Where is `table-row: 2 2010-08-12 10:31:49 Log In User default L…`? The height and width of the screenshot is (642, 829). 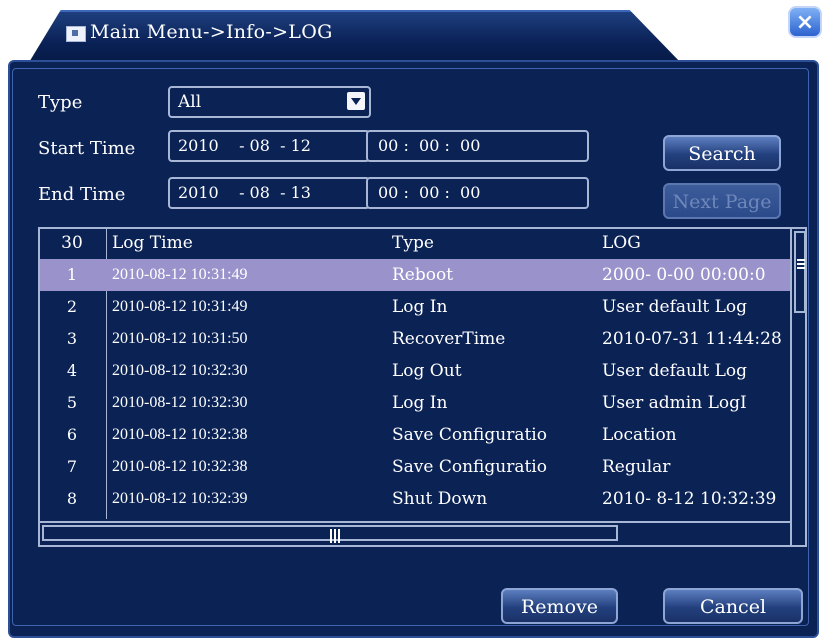
table-row: 2 2010-08-12 10:31:49 Log In User default L… is located at coordinates (415, 307).